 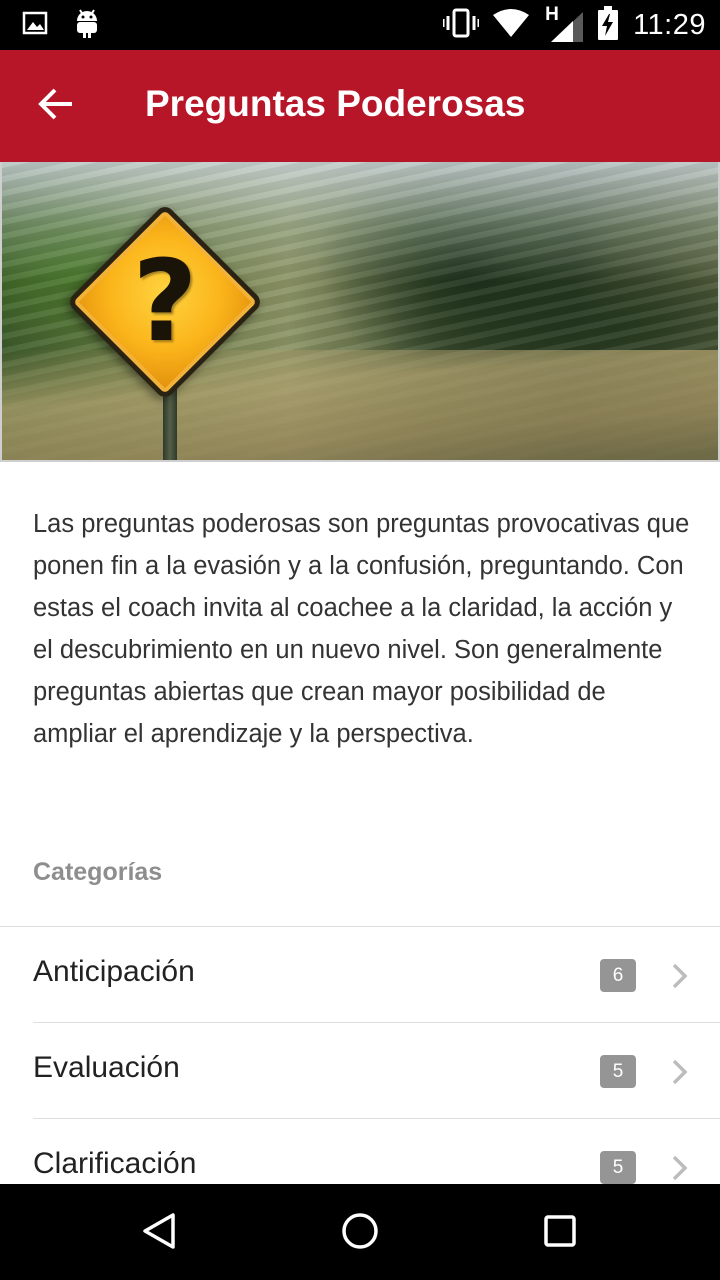 I want to click on category-label: Evaluación, so click(x=106, y=1067).